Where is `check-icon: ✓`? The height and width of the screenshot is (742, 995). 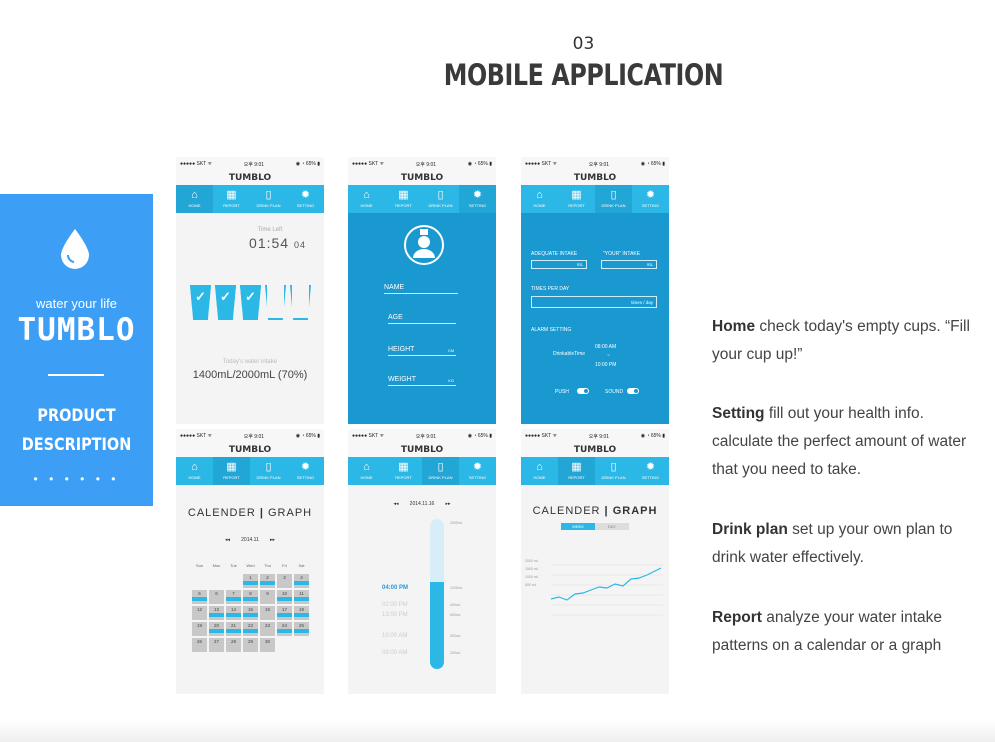 check-icon: ✓ is located at coordinates (250, 296).